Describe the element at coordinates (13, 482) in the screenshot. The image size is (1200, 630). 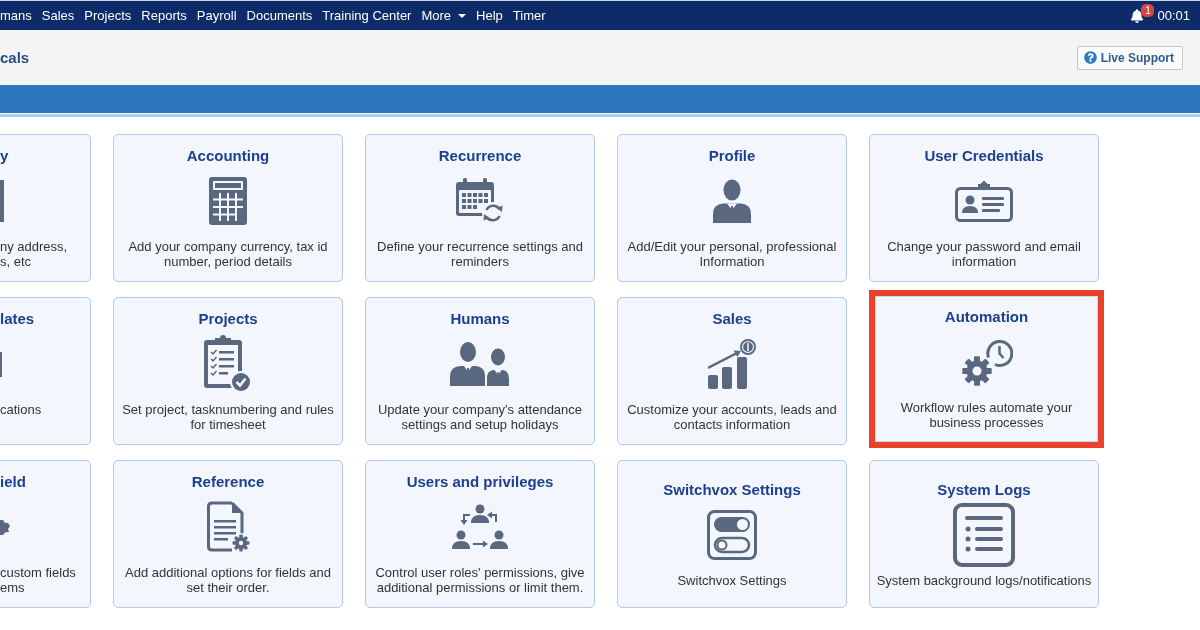
I see `card-title: ield` at that location.